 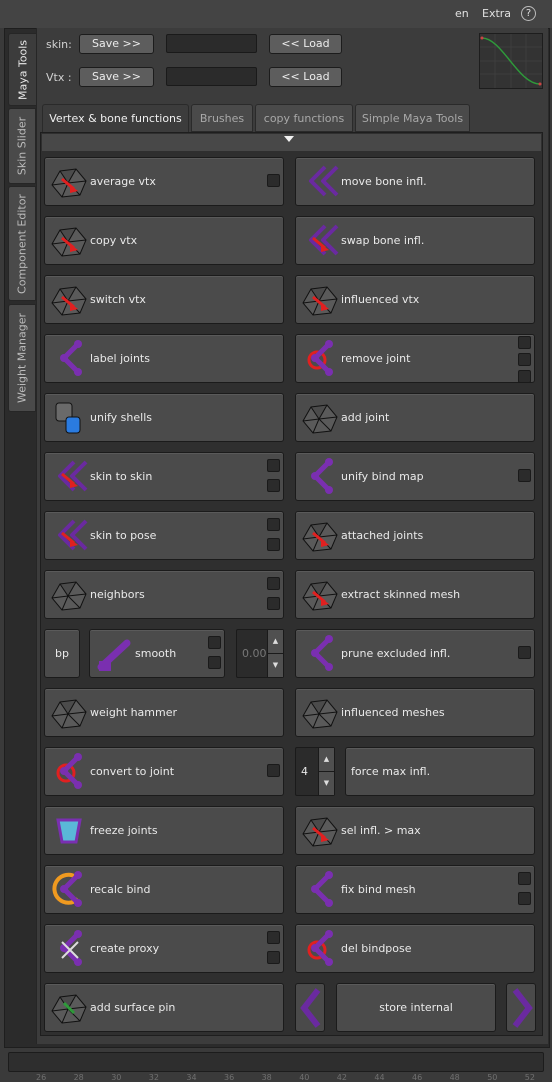 What do you see at coordinates (222, 118) in the screenshot?
I see `tab-brushes: Brushes` at bounding box center [222, 118].